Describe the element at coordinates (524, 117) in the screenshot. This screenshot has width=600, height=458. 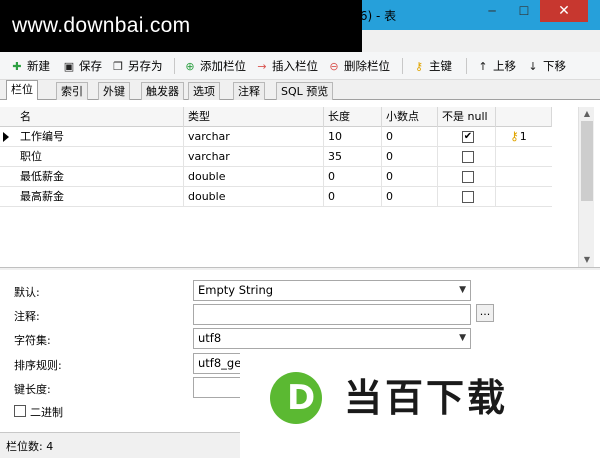
I see `header-key` at that location.